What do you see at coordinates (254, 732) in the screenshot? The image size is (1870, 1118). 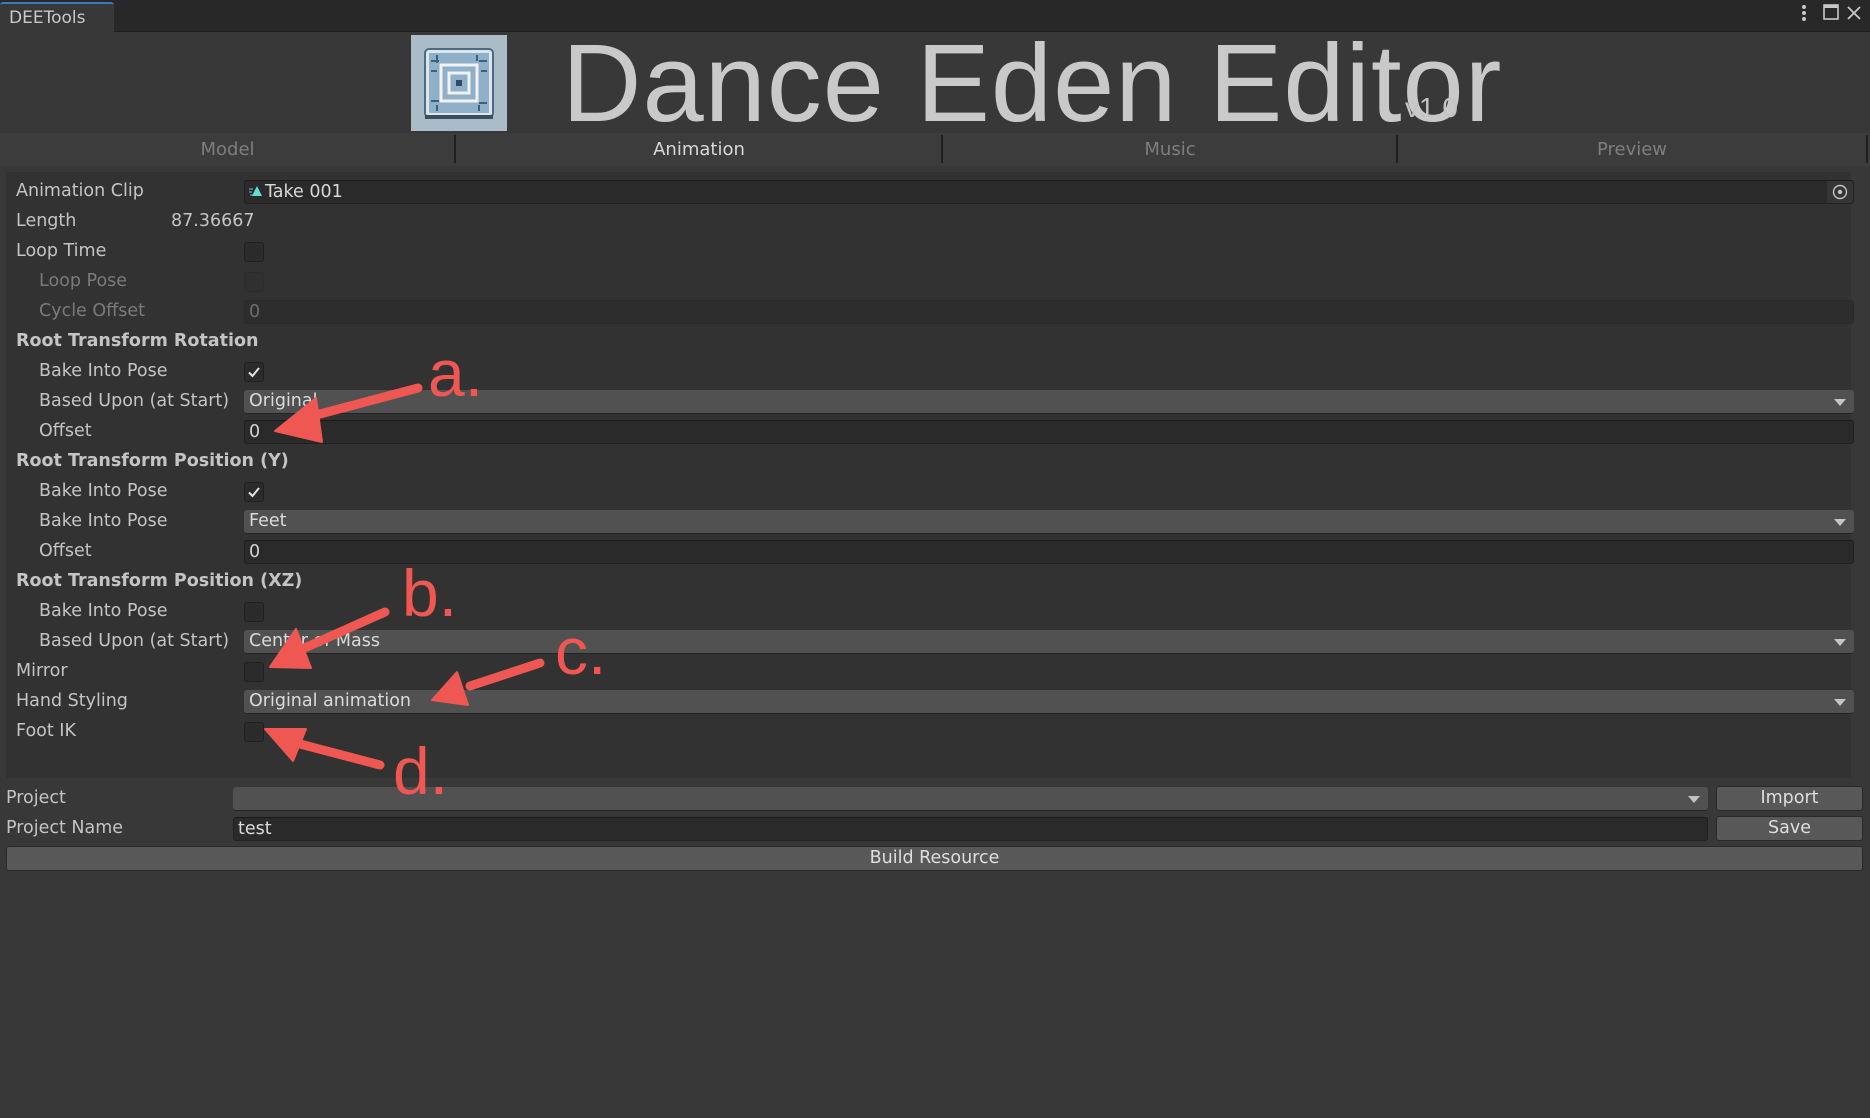 I see `foot-ik-checkbox` at bounding box center [254, 732].